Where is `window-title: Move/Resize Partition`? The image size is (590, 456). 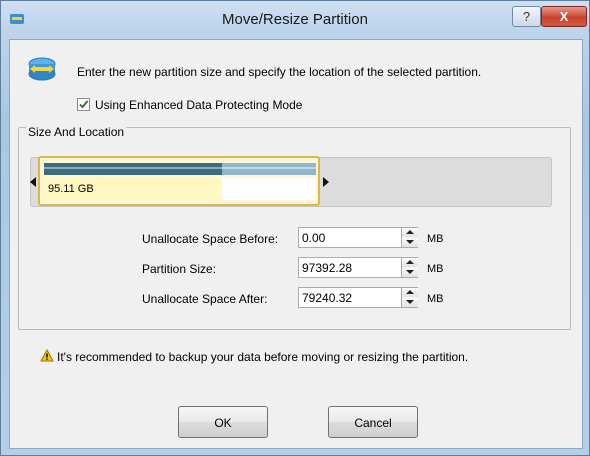
window-title: Move/Resize Partition is located at coordinates (295, 19).